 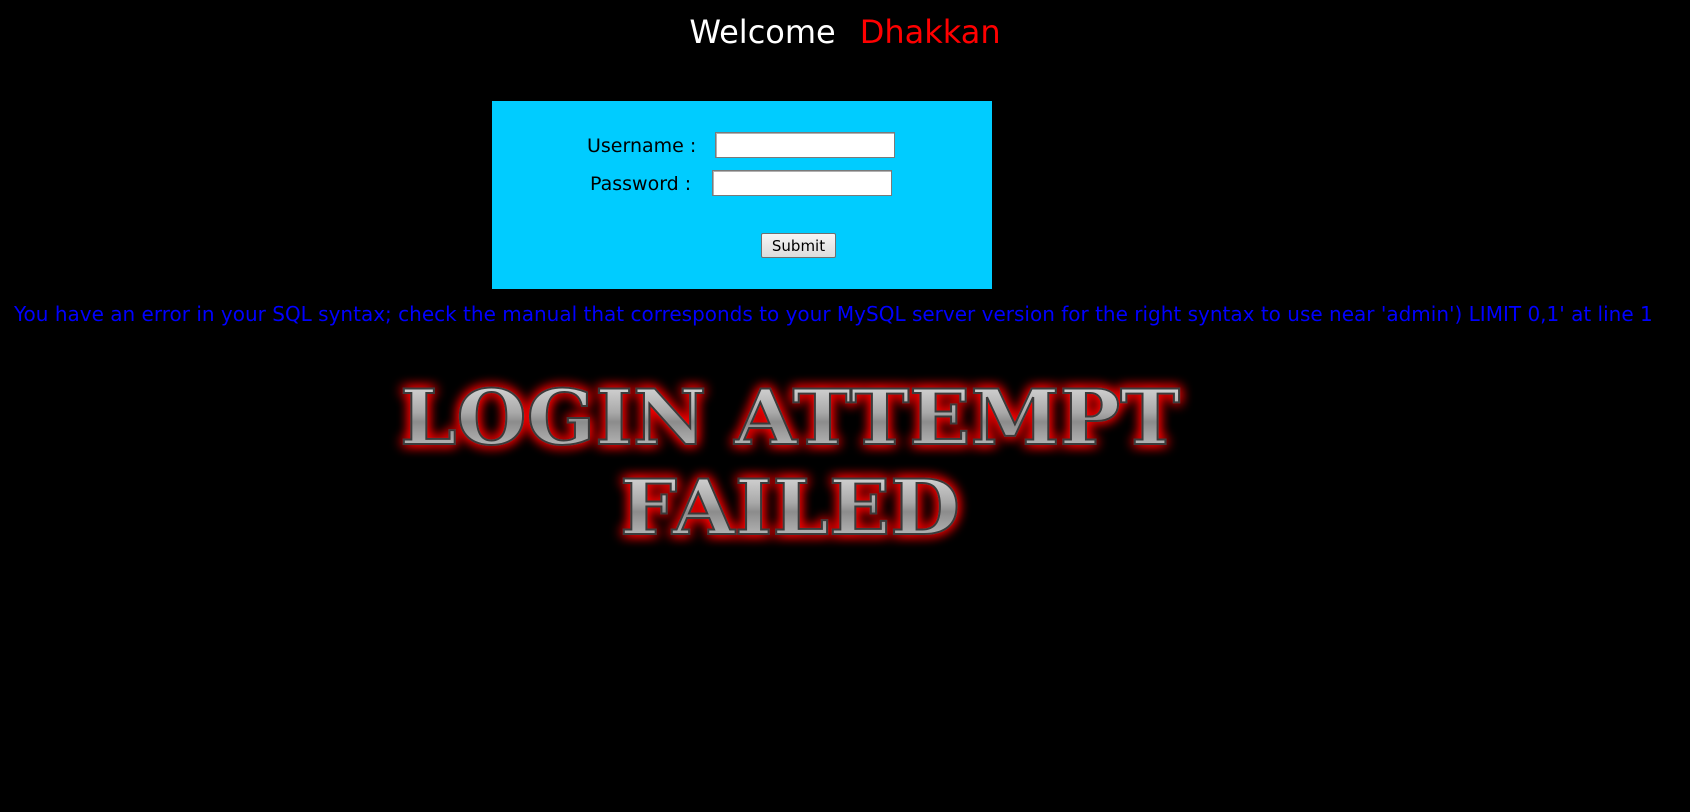 I want to click on submit-button: Submit, so click(x=798, y=245).